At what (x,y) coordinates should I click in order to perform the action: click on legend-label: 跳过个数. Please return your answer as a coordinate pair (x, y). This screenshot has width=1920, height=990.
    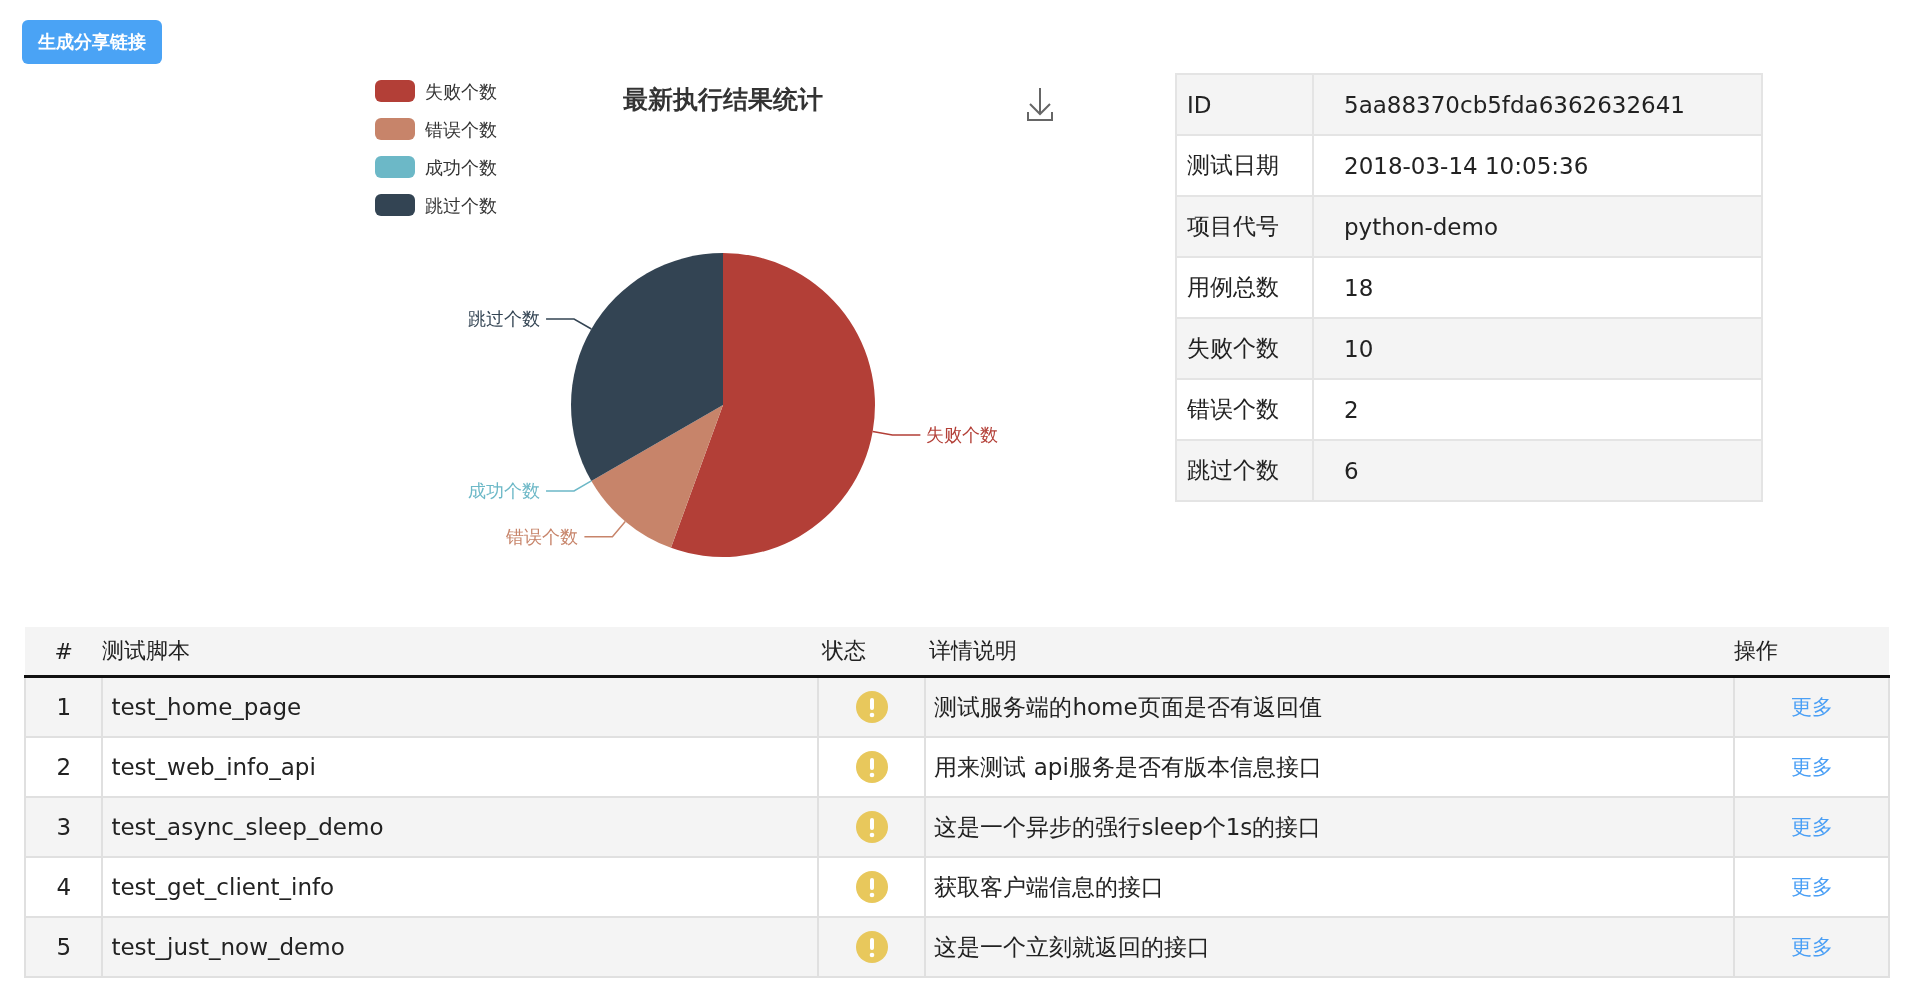
    Looking at the image, I should click on (461, 205).